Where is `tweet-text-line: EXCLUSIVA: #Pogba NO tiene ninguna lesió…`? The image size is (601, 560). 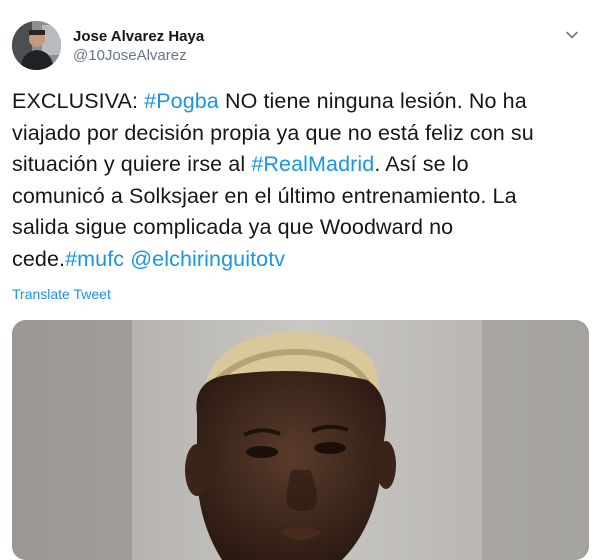
tweet-text-line: EXCLUSIVA: #Pogba NO tiene ninguna lesió… is located at coordinates (302, 102).